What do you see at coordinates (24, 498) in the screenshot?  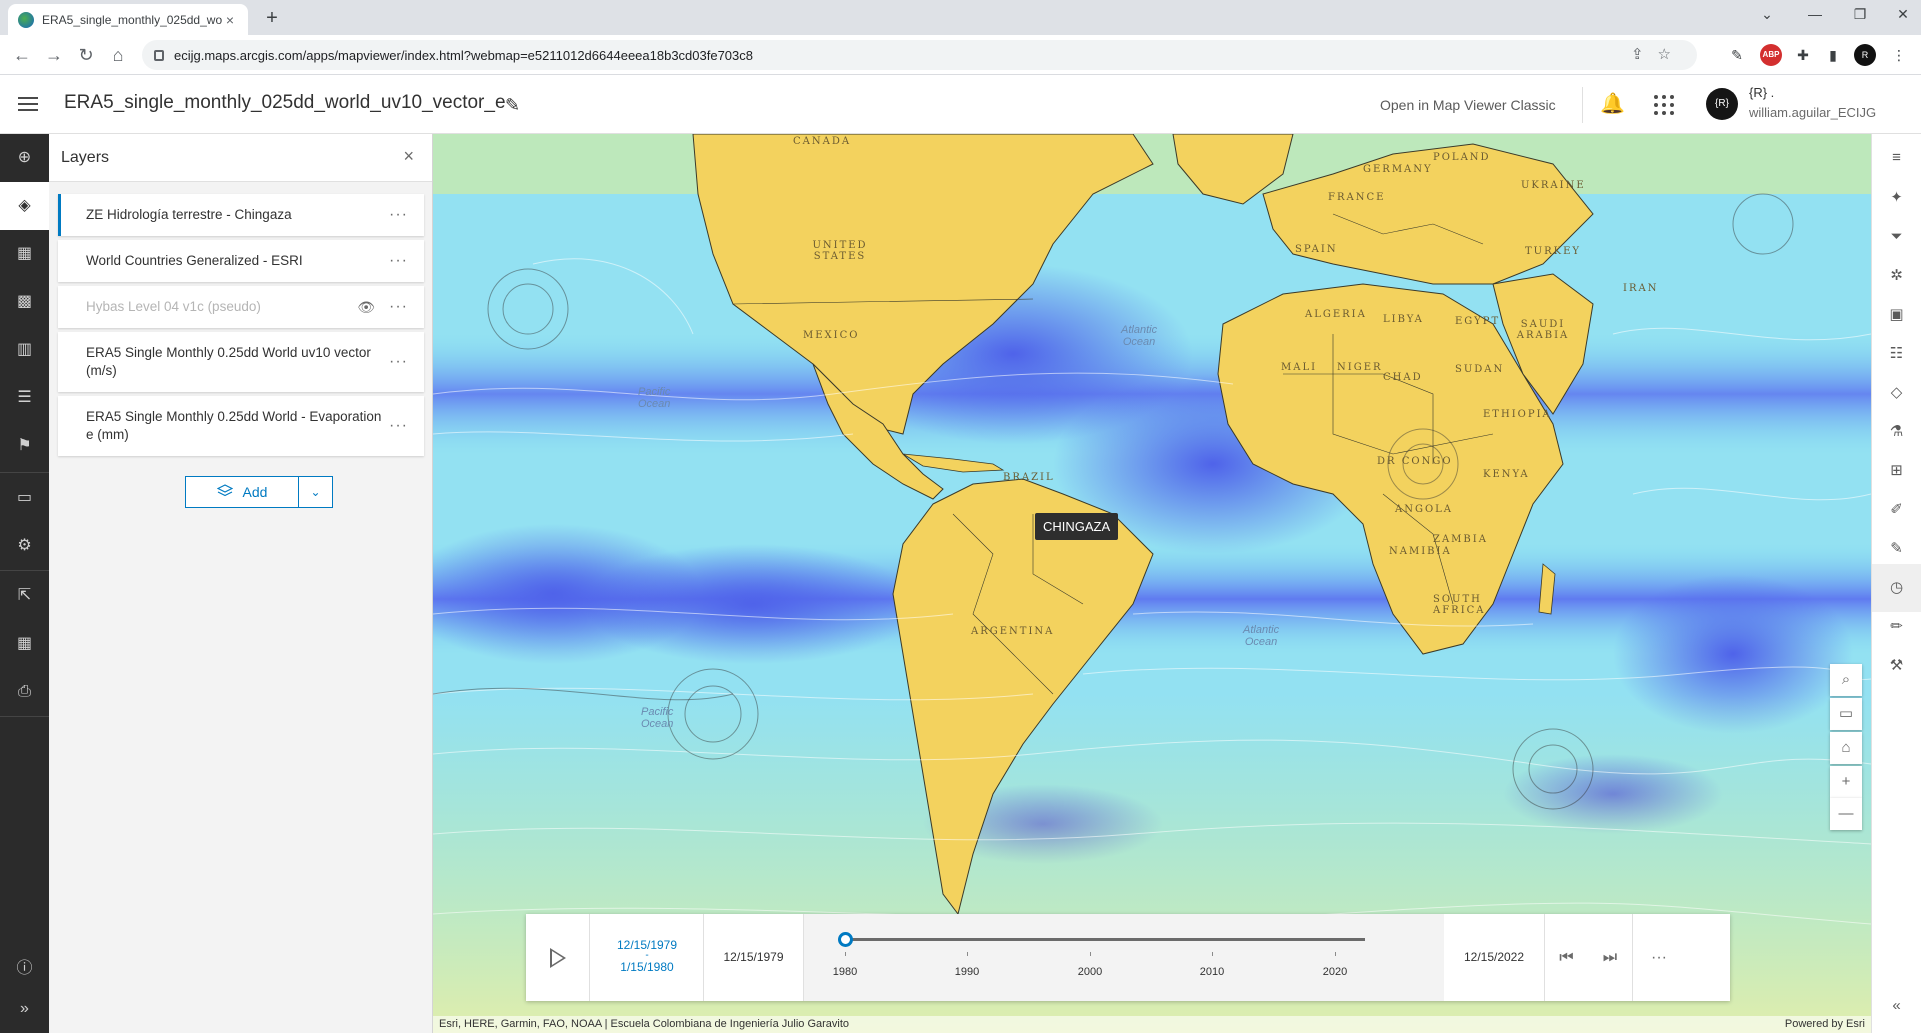 I see `map-properties-icon: ▭` at bounding box center [24, 498].